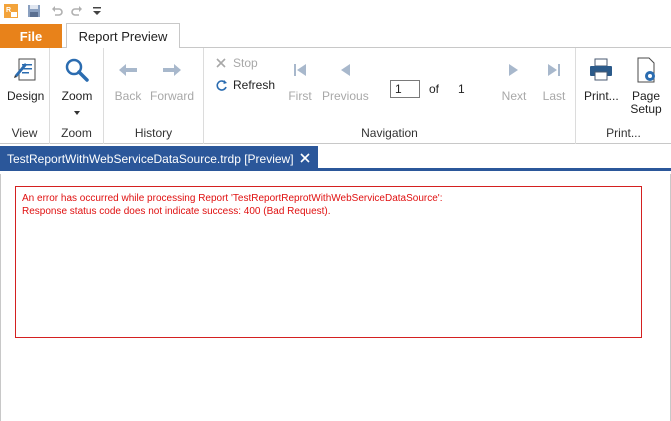  What do you see at coordinates (31, 36) in the screenshot?
I see `tab-file: File` at bounding box center [31, 36].